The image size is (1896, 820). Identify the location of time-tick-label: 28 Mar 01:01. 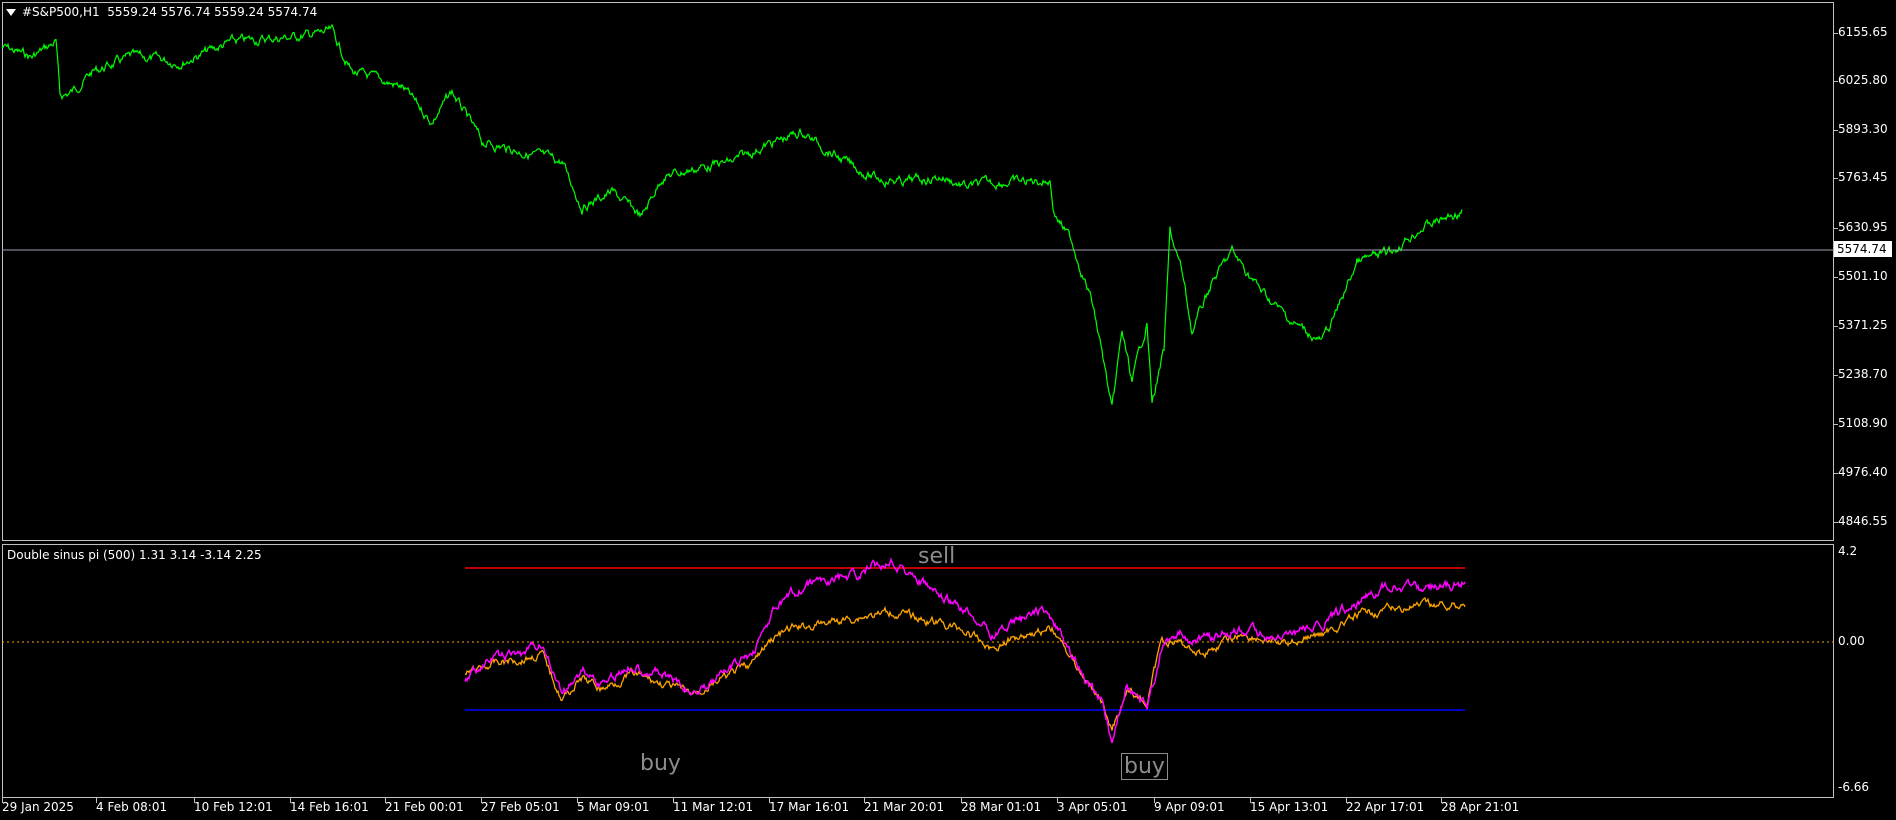
(1001, 807).